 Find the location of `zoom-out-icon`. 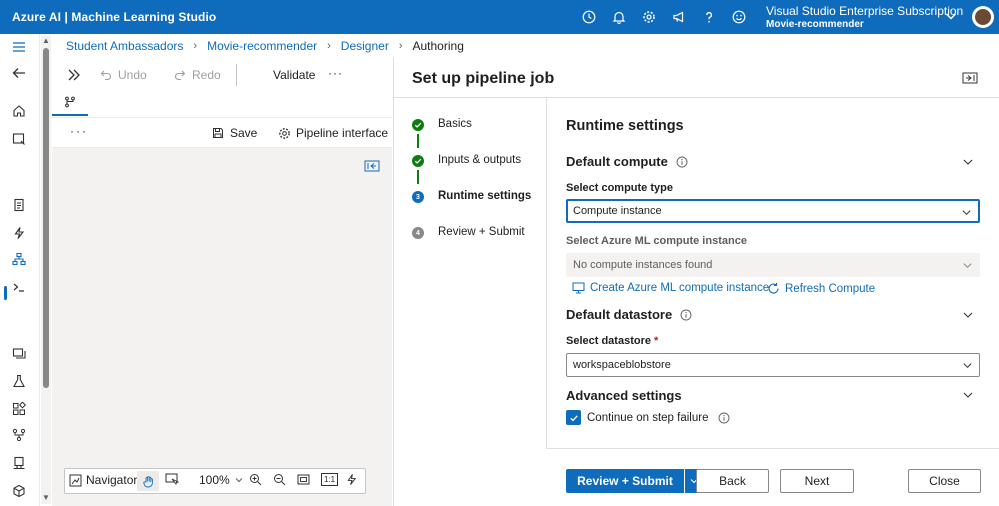

zoom-out-icon is located at coordinates (281, 479).